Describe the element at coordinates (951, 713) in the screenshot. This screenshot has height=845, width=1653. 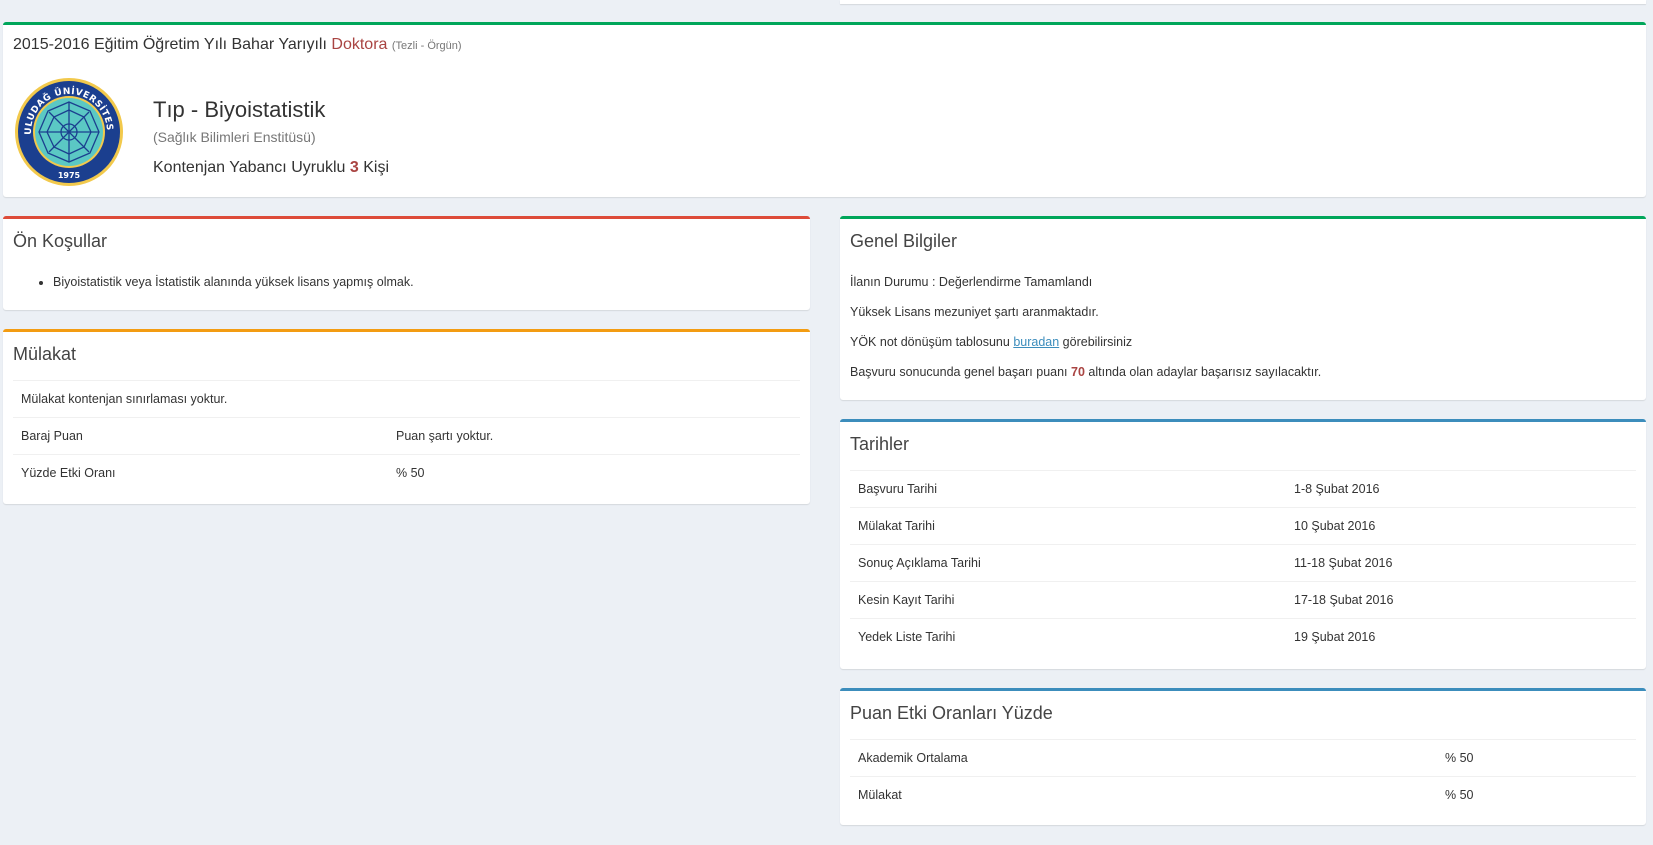
I see `score-weights-title: Puan Etki Oranları Yüzde` at that location.